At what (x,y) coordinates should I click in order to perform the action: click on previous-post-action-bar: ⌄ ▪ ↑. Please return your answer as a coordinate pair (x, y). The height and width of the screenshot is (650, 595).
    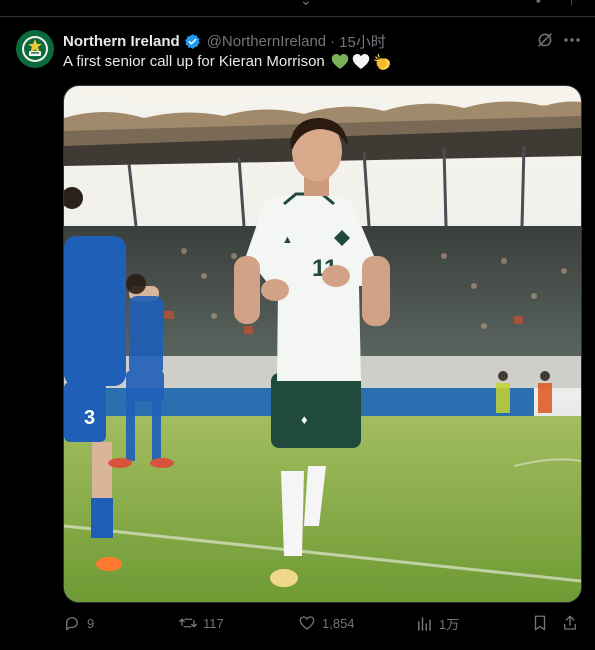
    Looking at the image, I should click on (297, 8).